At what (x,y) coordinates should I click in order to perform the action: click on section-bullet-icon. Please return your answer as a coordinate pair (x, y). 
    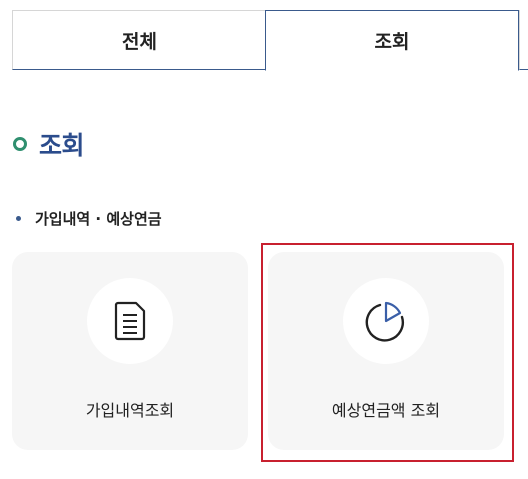
    Looking at the image, I should click on (18, 218).